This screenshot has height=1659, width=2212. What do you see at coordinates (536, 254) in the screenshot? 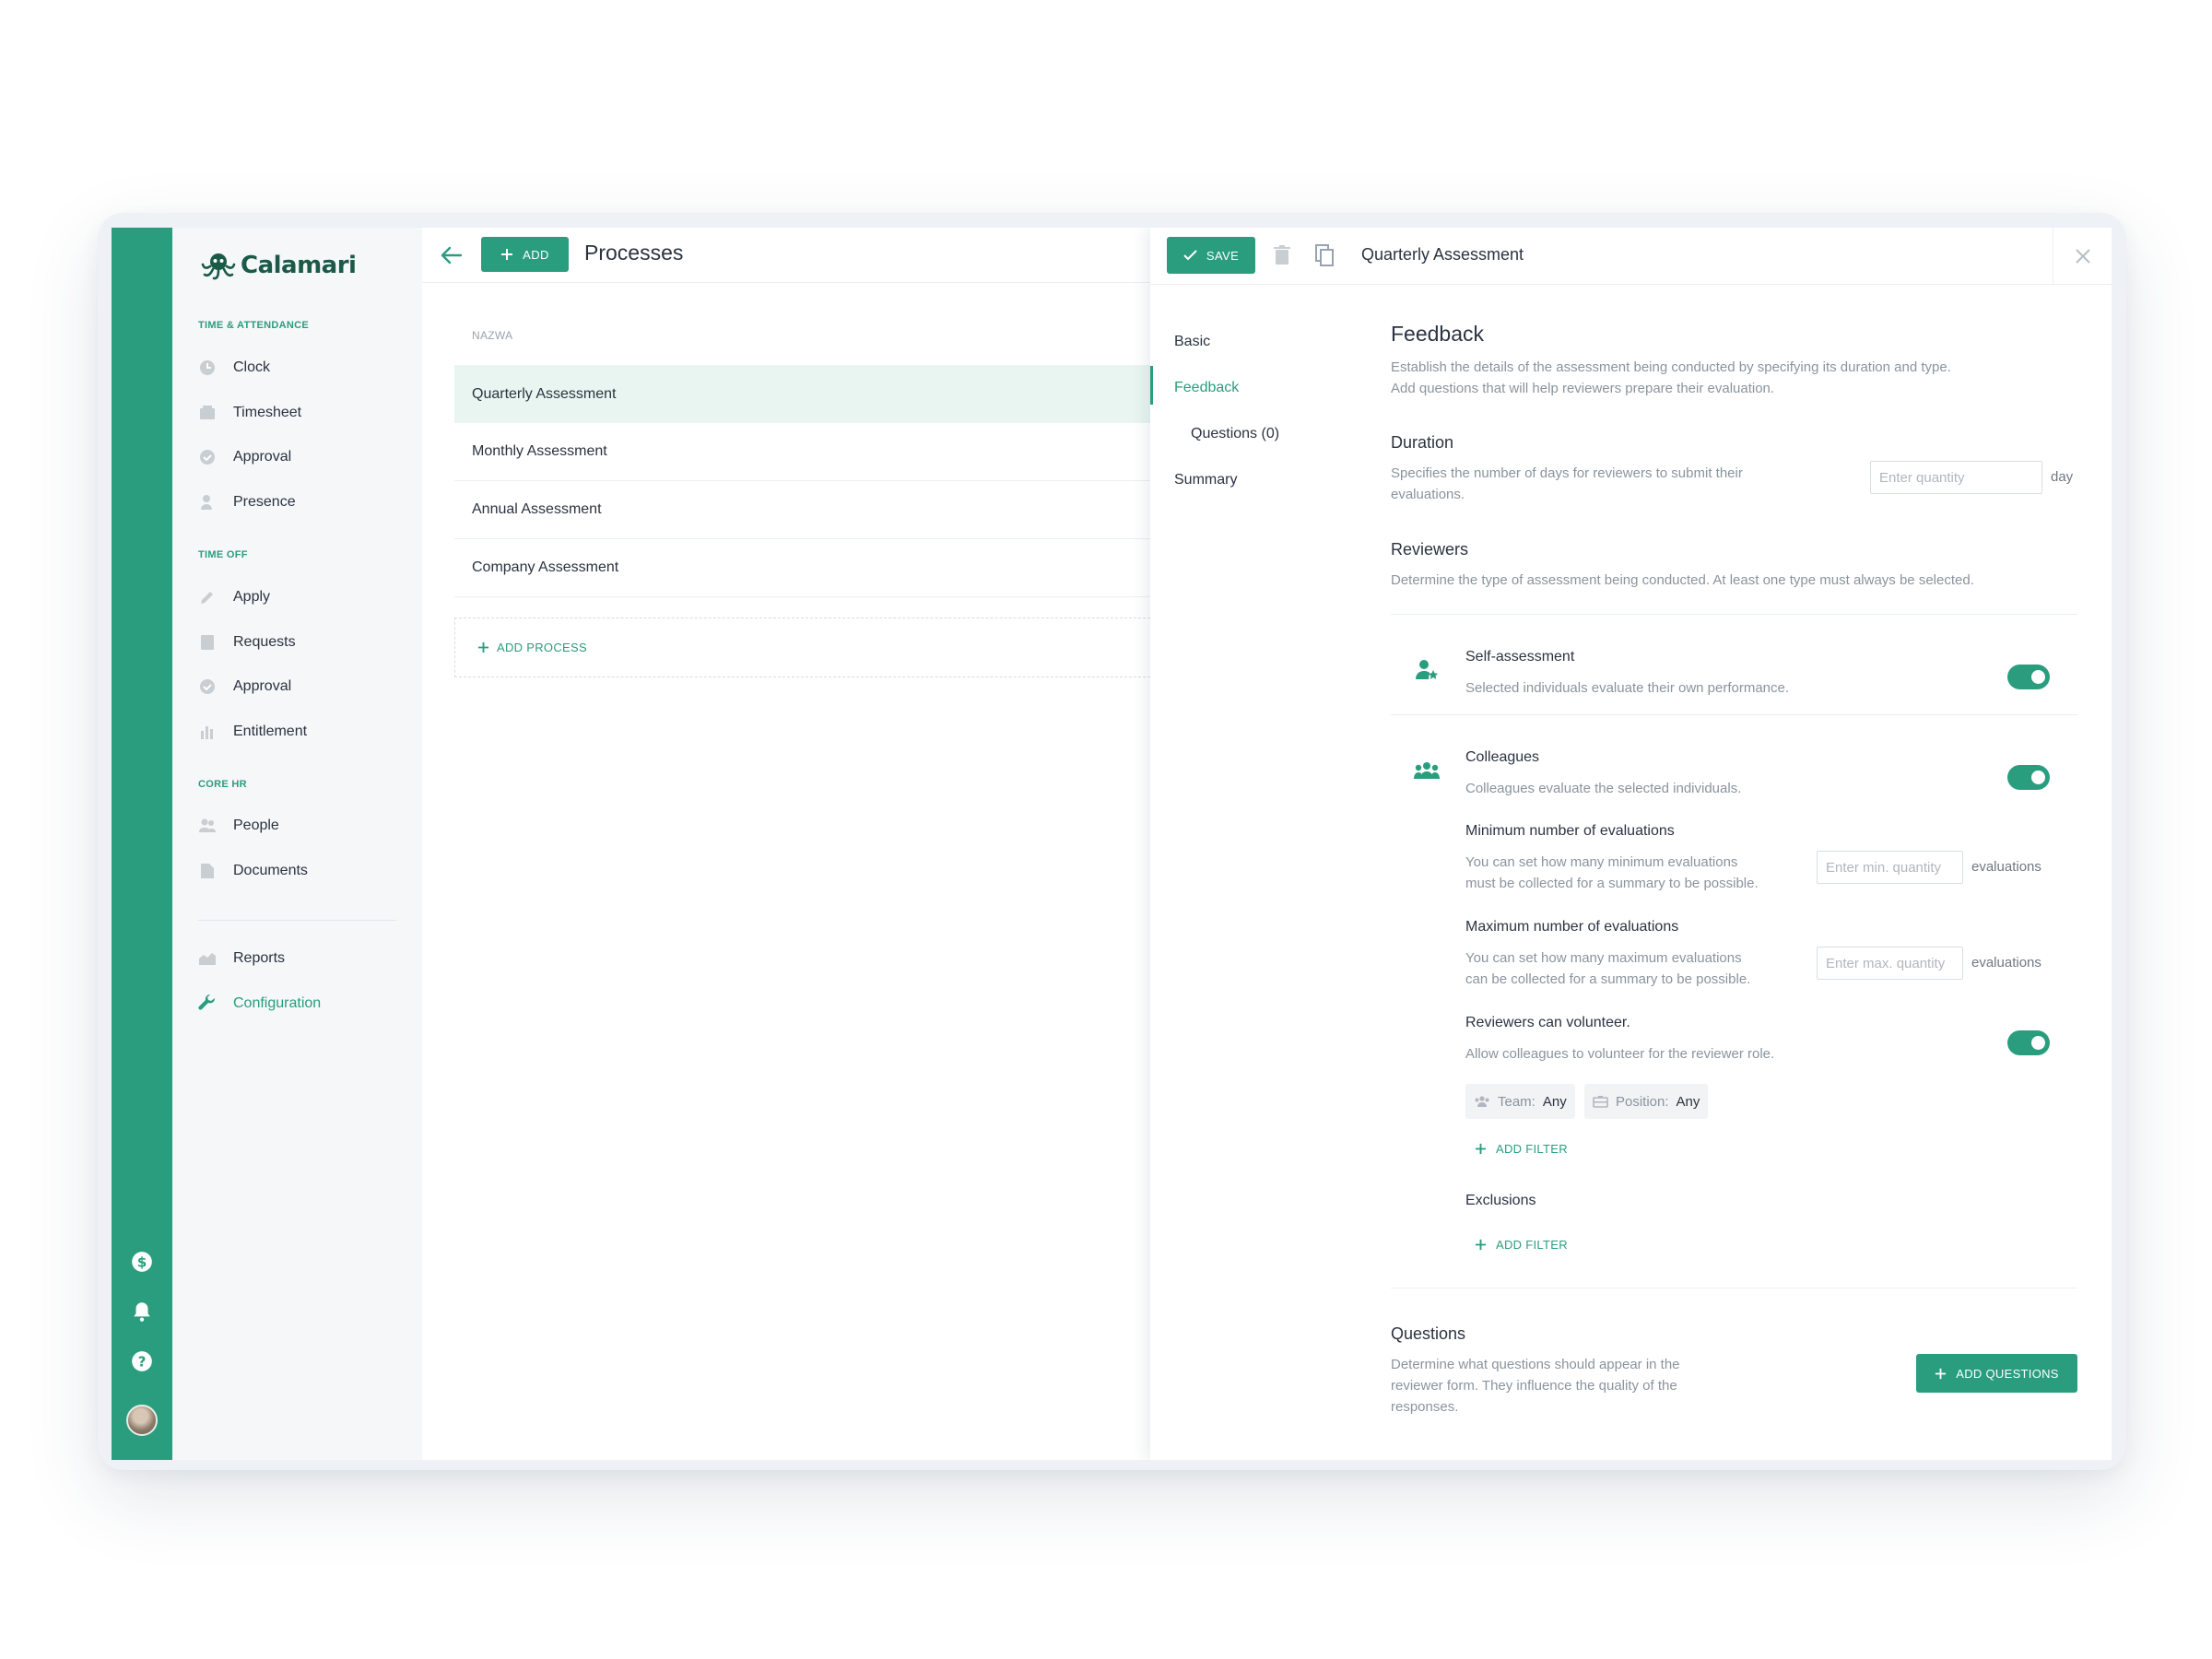
I see `add-button-label: ADD` at bounding box center [536, 254].